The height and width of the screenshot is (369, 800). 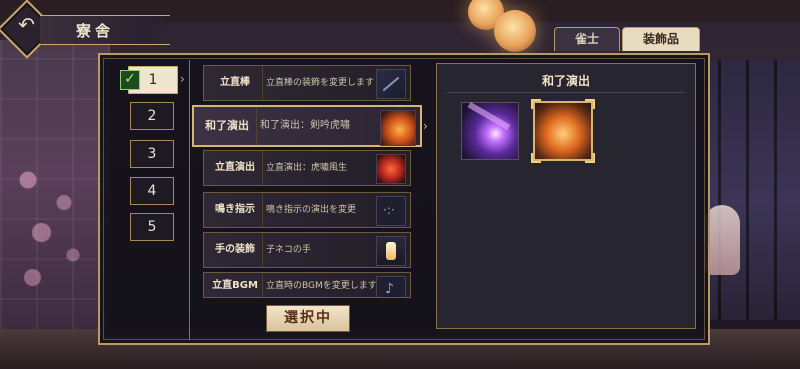 I want to click on slot-2: 2, so click(x=152, y=116).